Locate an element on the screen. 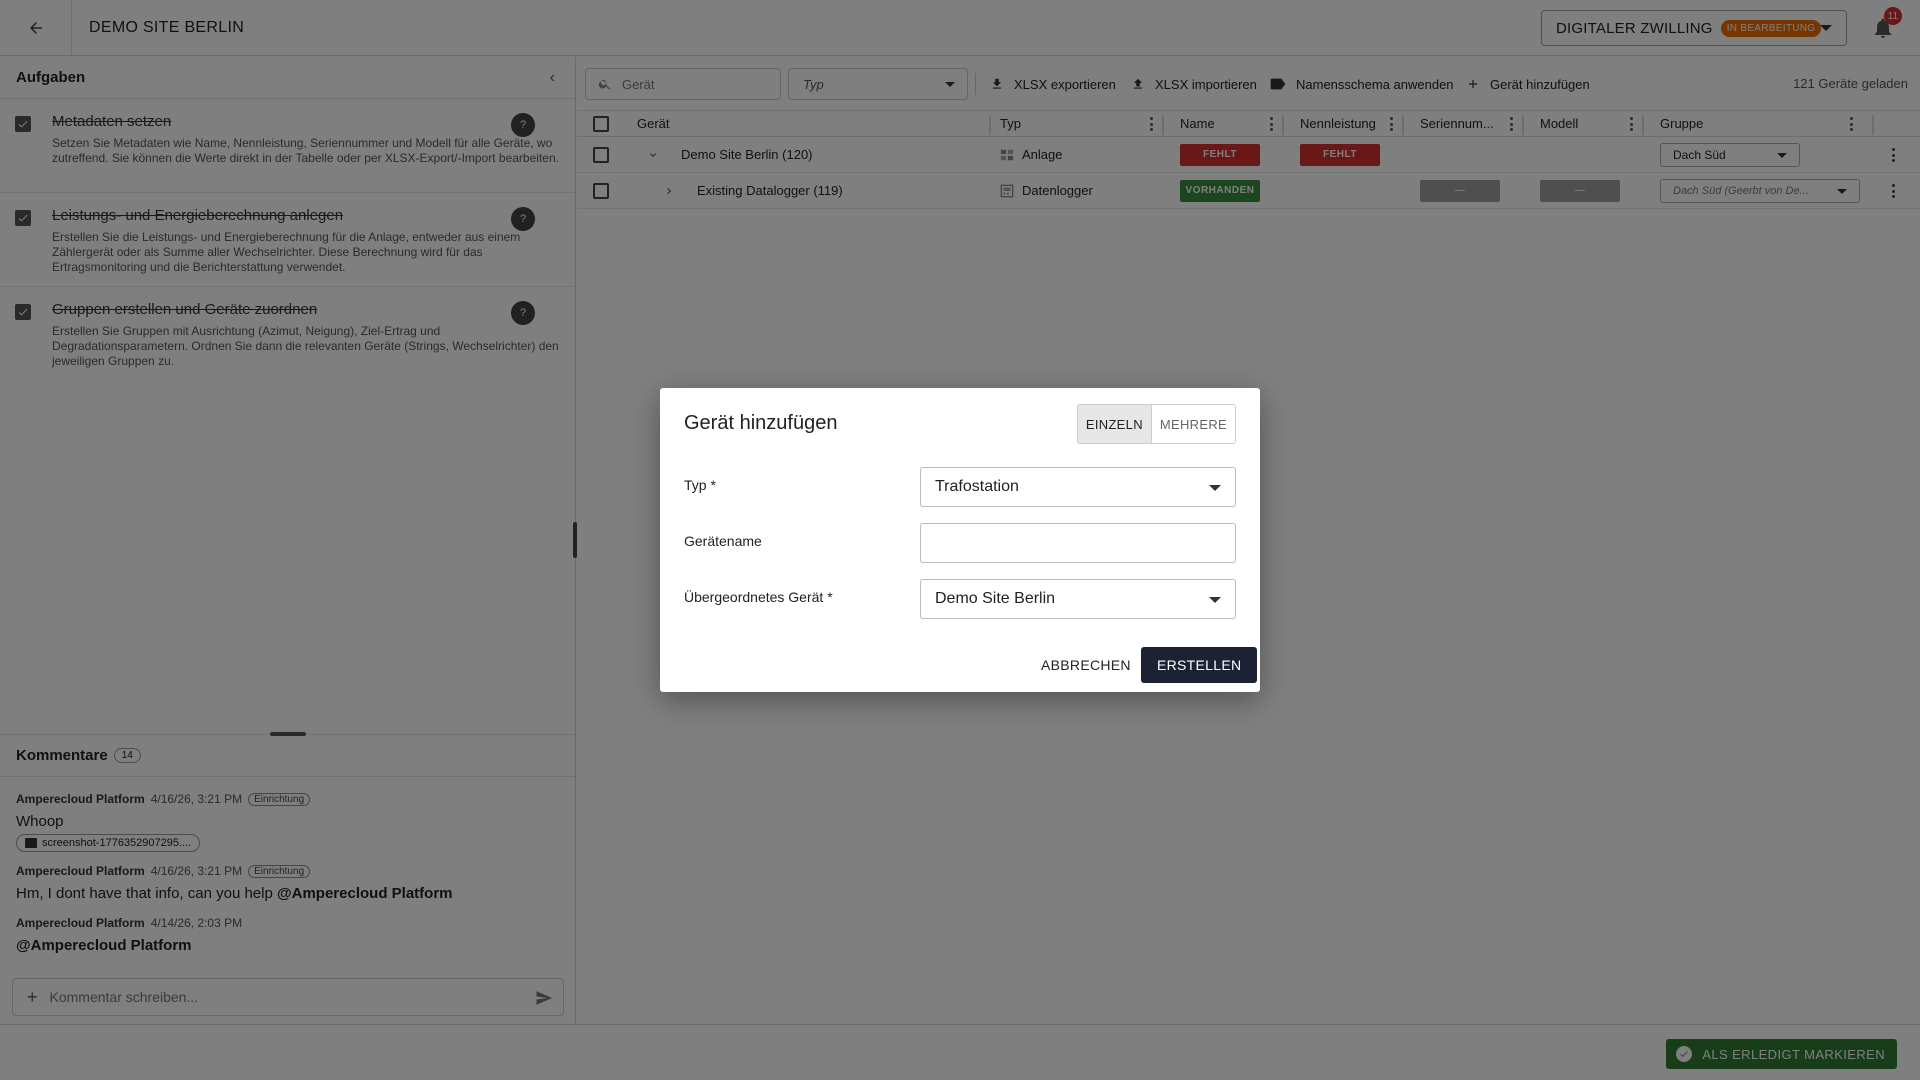 Image resolution: width=1920 pixels, height=1080 pixels. device-name-field is located at coordinates (1078, 543).